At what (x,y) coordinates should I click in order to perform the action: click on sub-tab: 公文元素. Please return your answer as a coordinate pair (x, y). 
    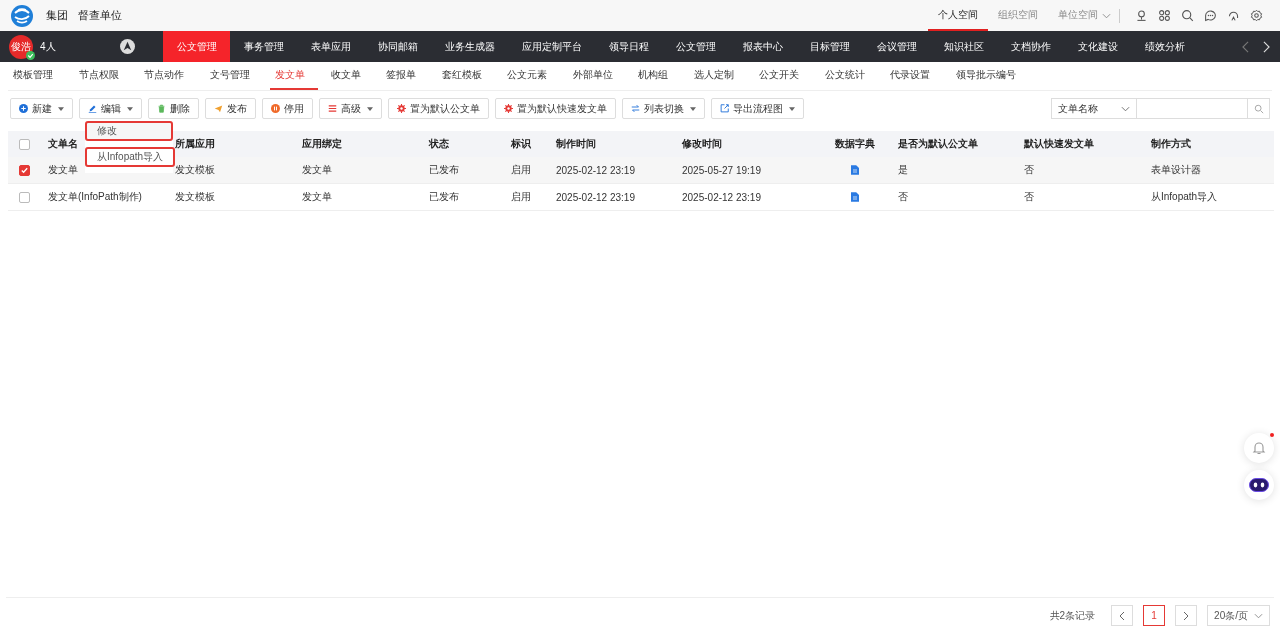
    Looking at the image, I should click on (531, 76).